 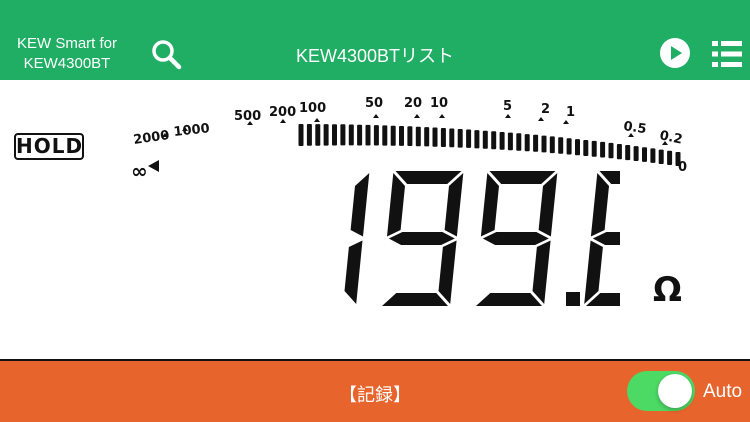 What do you see at coordinates (374, 103) in the screenshot?
I see `scale-label-50: 50` at bounding box center [374, 103].